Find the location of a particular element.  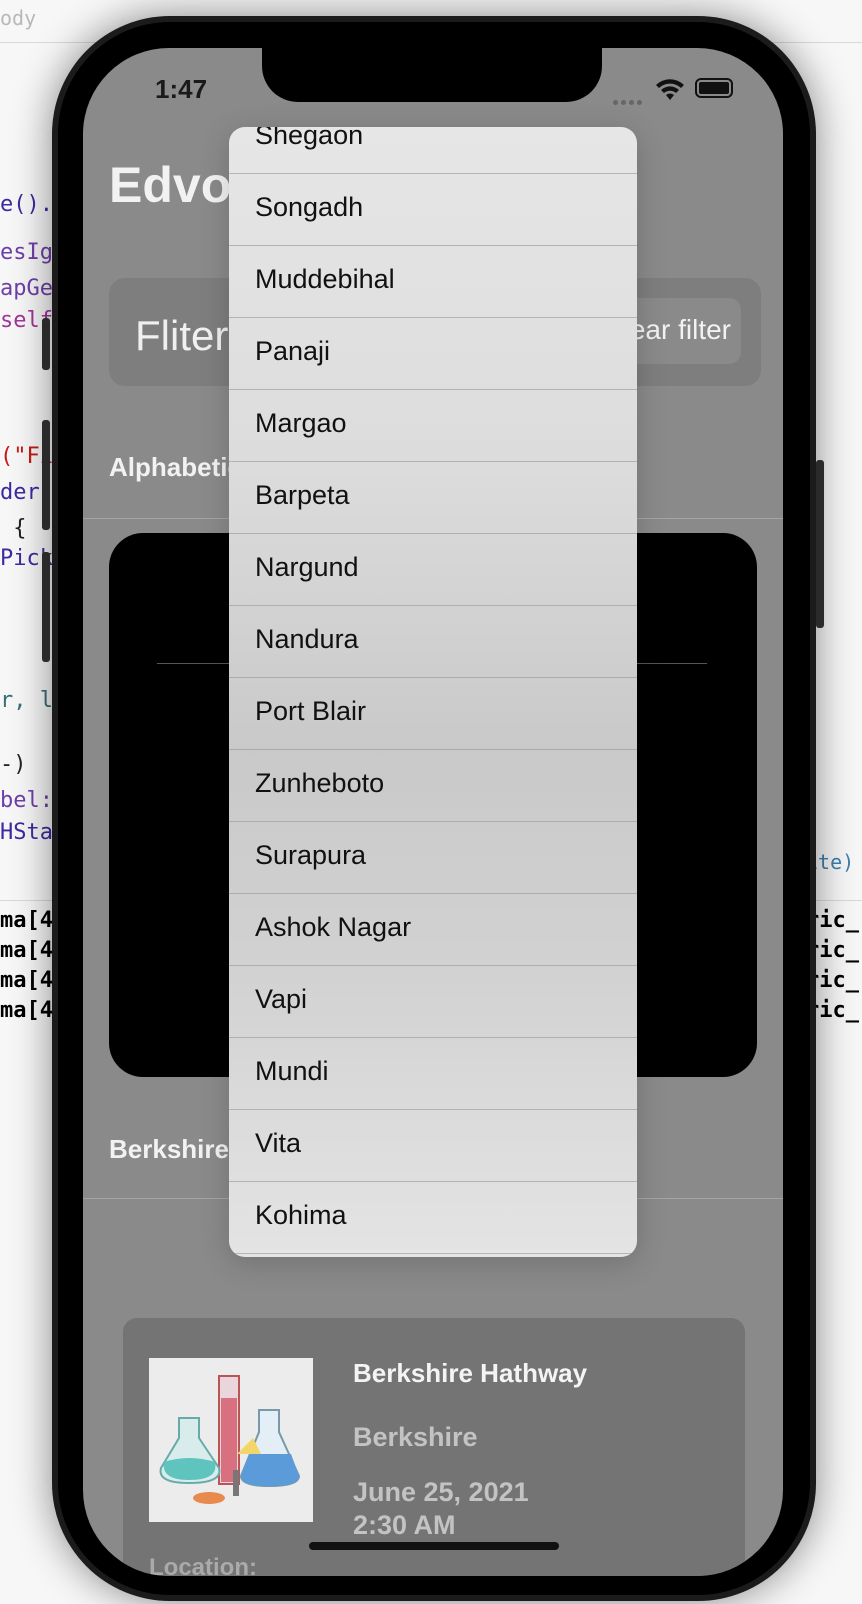

home-indicator is located at coordinates (434, 1546).